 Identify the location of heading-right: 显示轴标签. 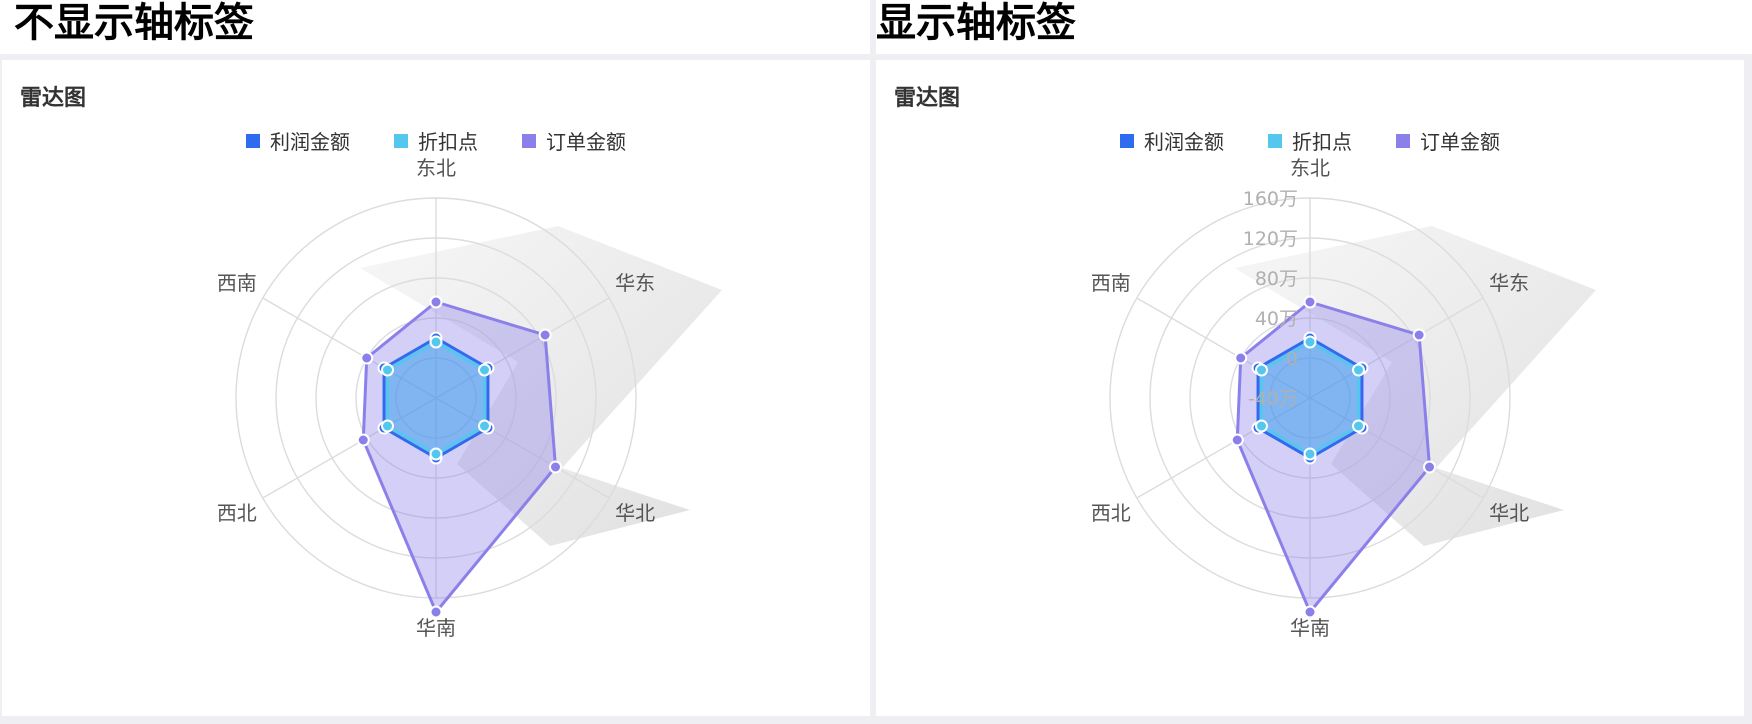
(1314, 27).